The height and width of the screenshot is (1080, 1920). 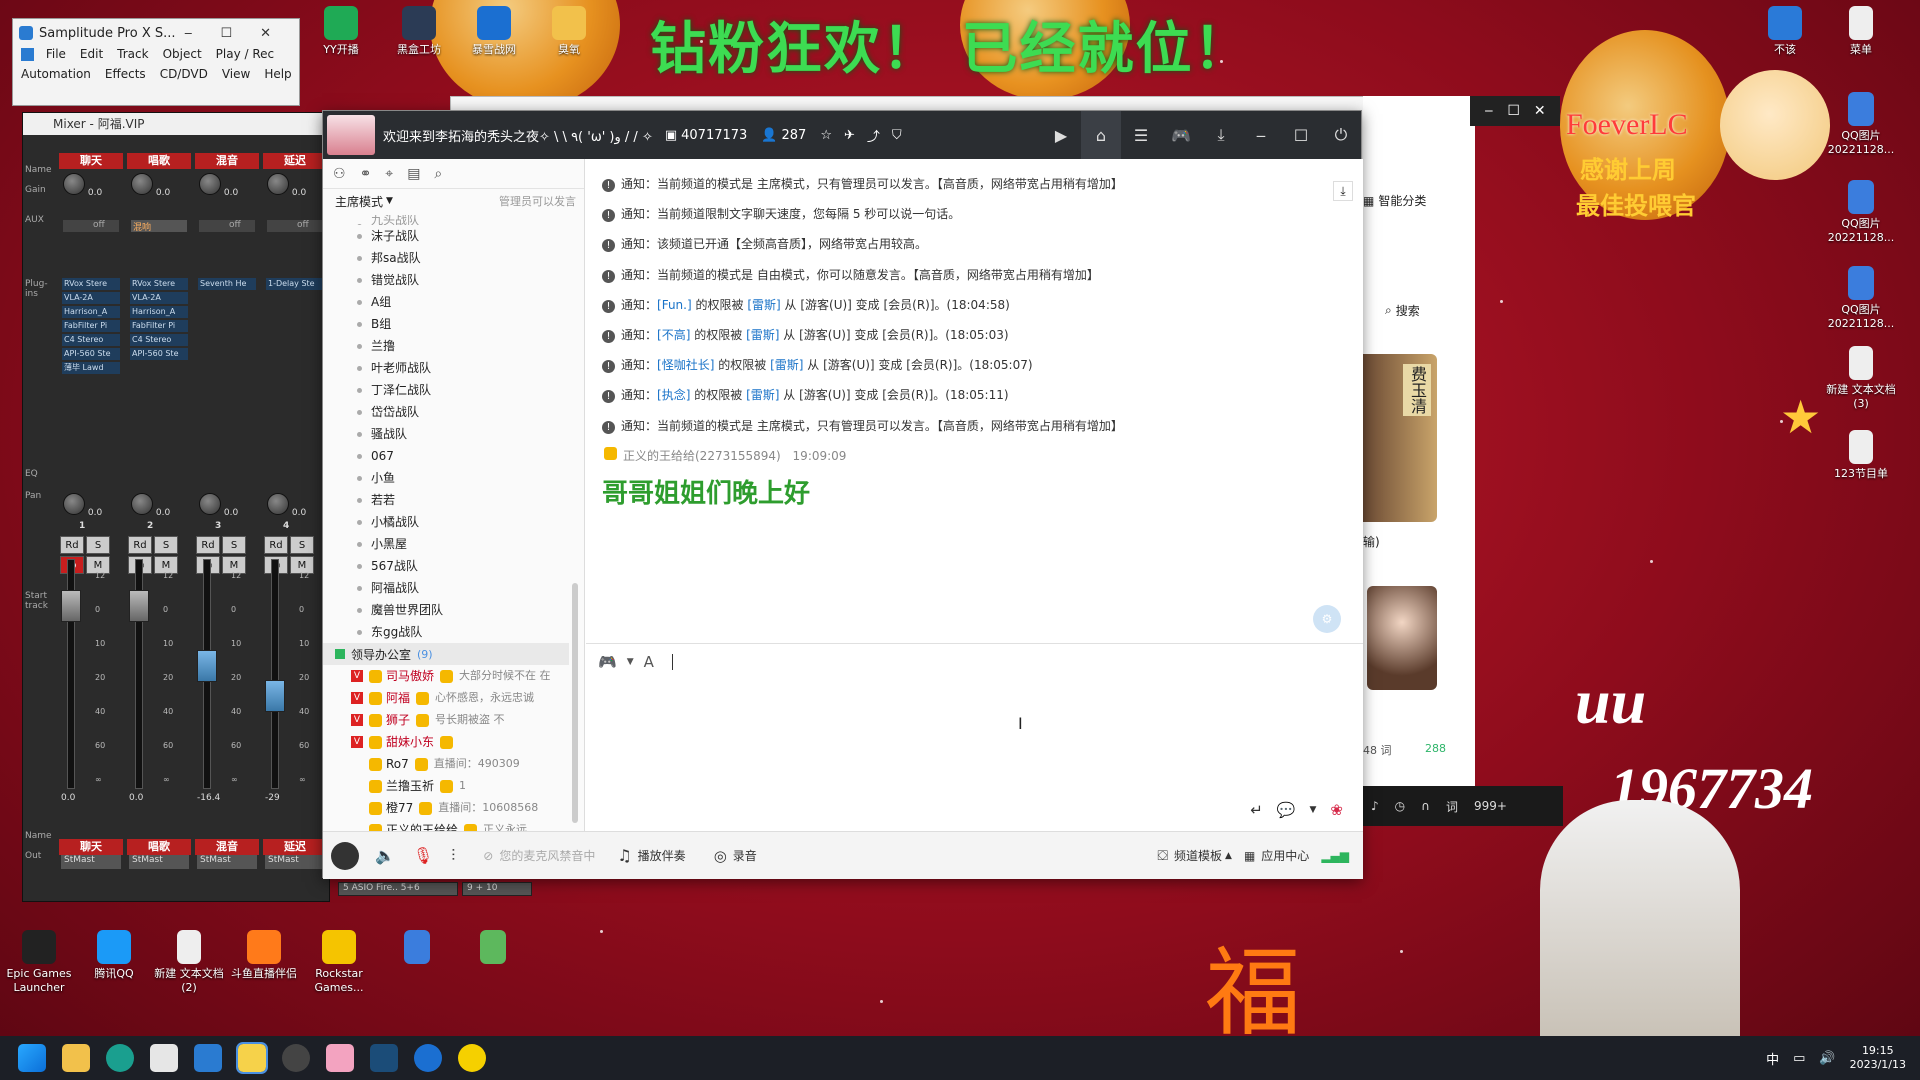 I want to click on shield-icon: ⛉, so click(x=897, y=135).